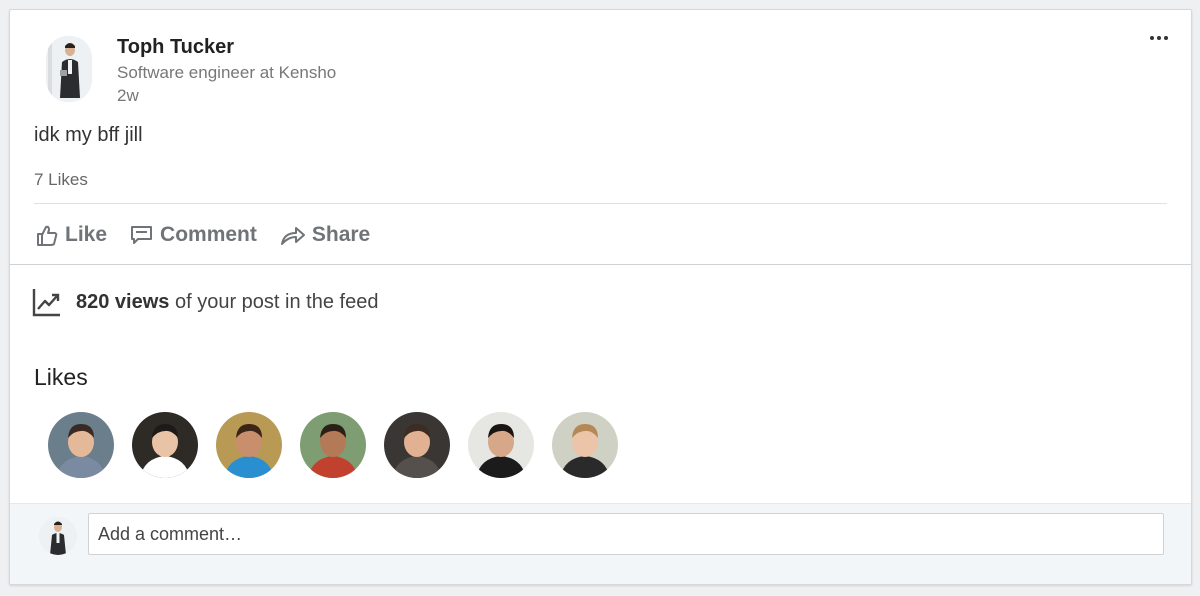 This screenshot has height=596, width=1200. I want to click on views-suffix: of your post in the feed, so click(274, 301).